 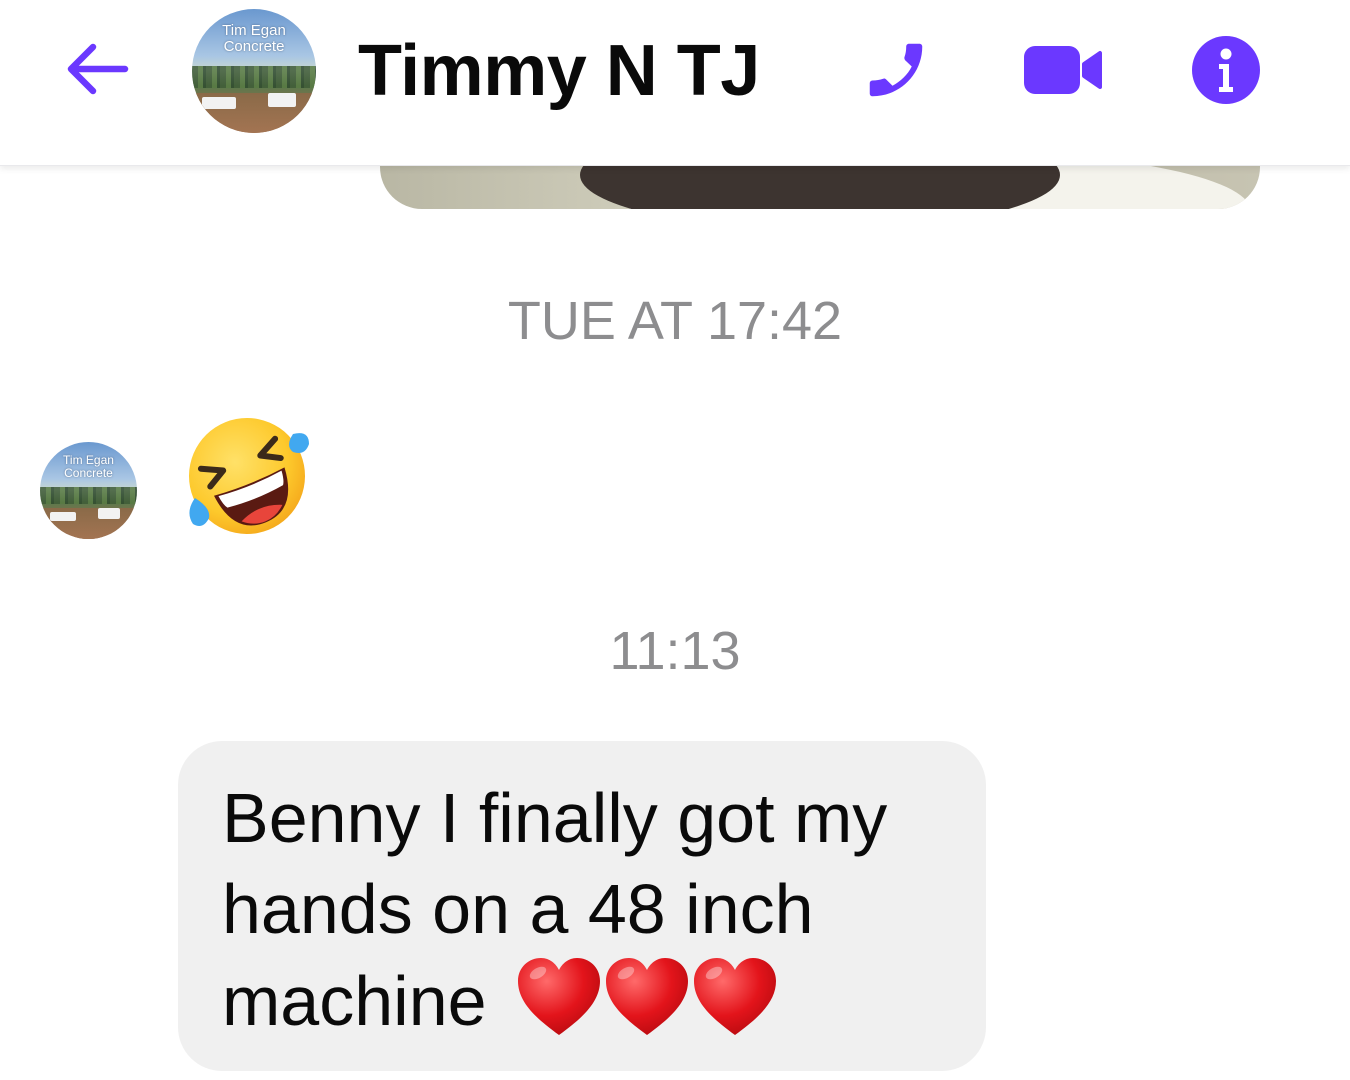 I want to click on back-button, so click(x=96, y=69).